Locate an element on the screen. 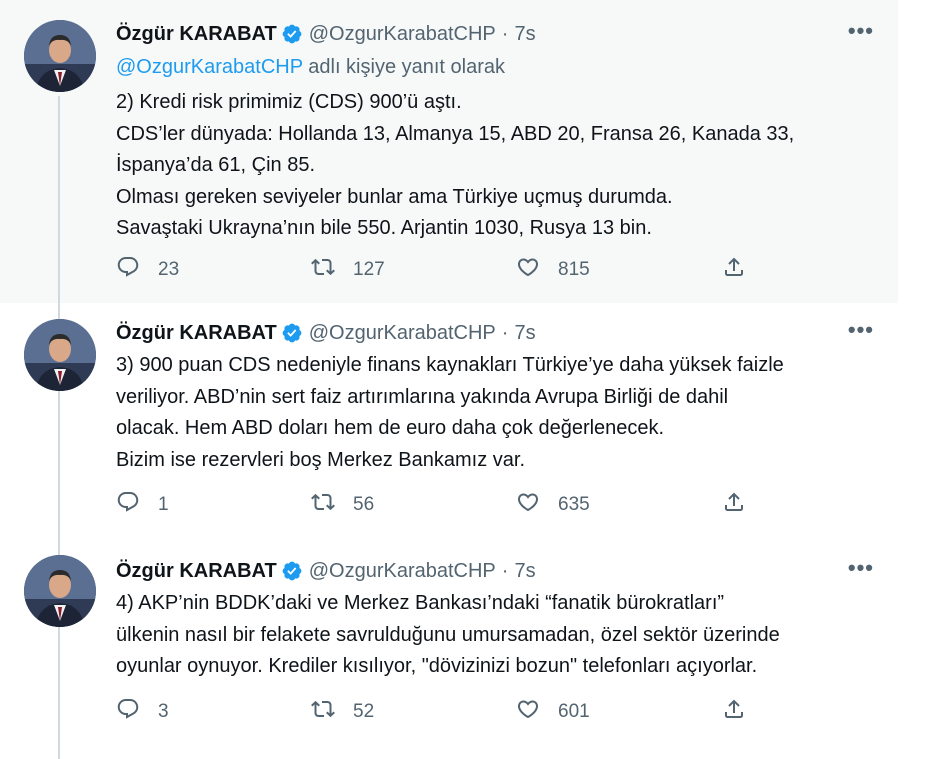 The image size is (930, 759). reply-button: 23 is located at coordinates (147, 270).